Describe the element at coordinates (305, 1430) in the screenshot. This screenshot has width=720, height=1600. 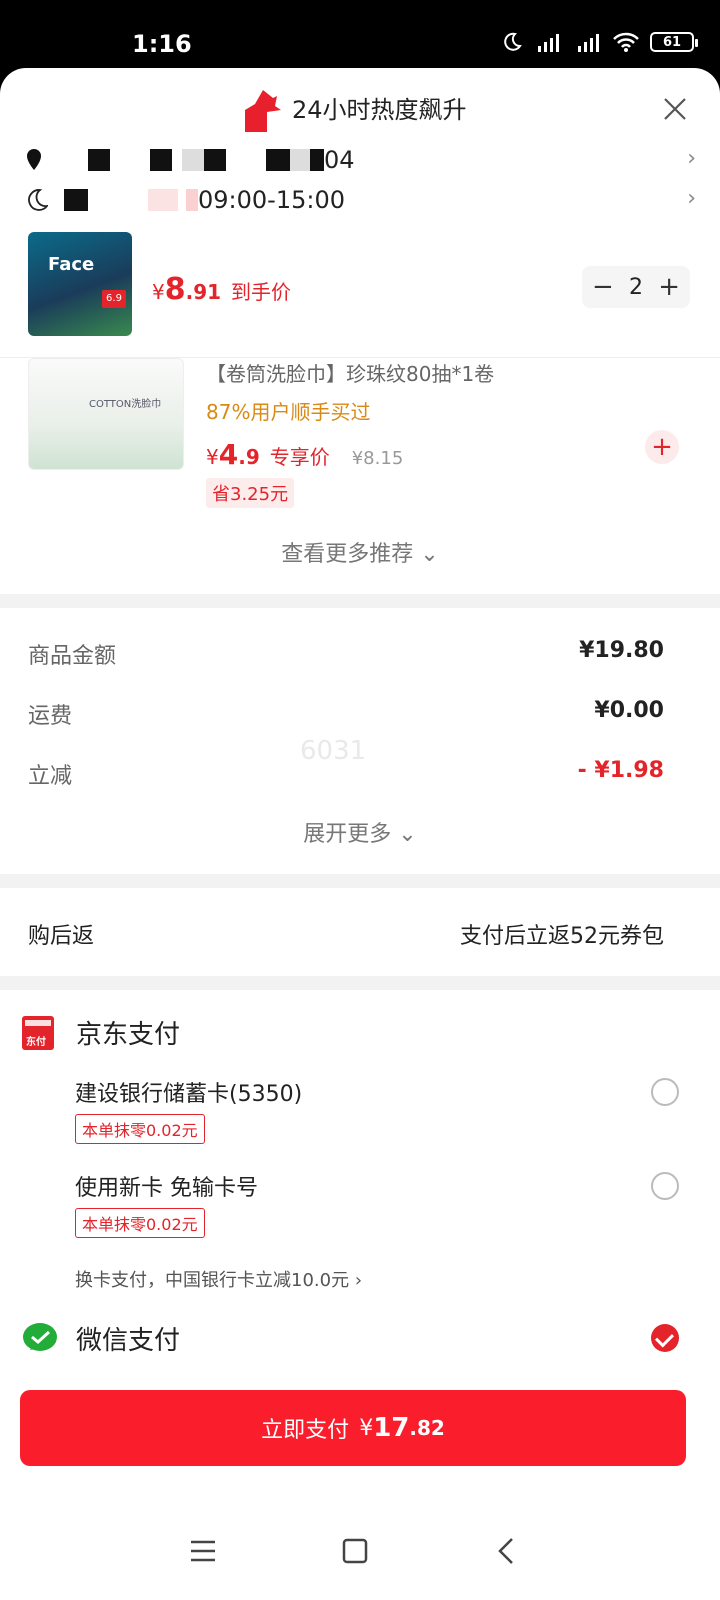
I see `pay-now-label: 立即支付` at that location.